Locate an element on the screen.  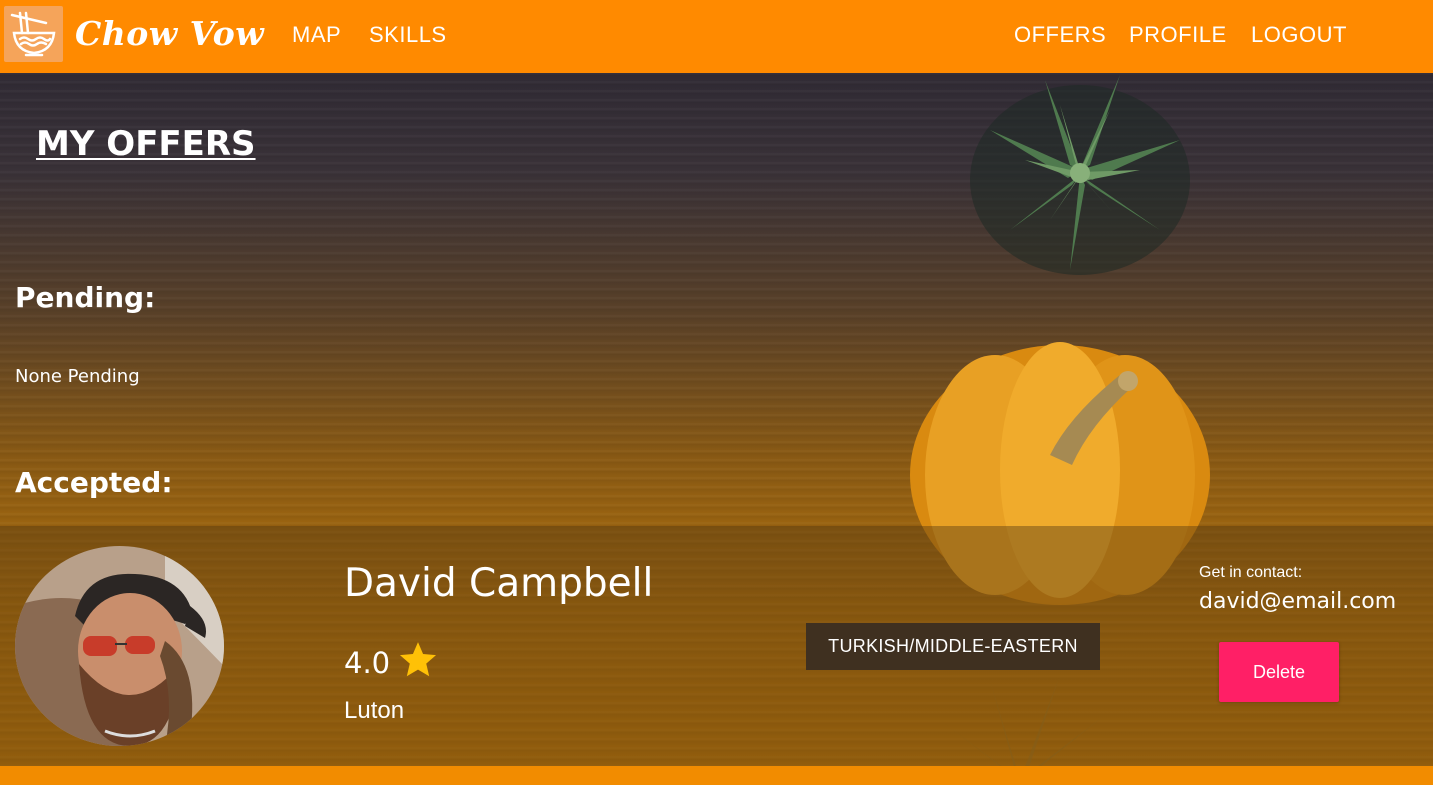
location-text: Luton is located at coordinates (374, 710).